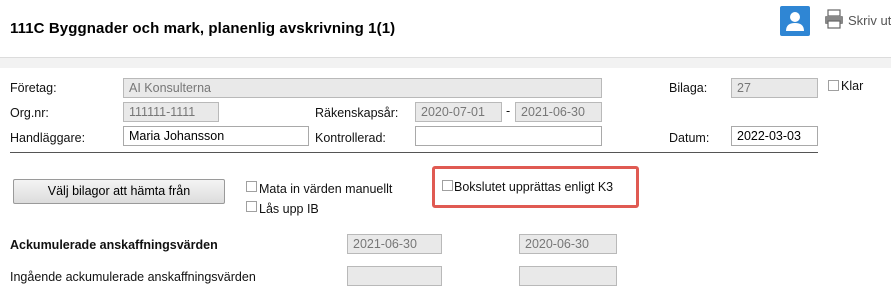 Image resolution: width=891 pixels, height=293 pixels. What do you see at coordinates (568, 244) in the screenshot?
I see `col2-date-field: 2020-06-30` at bounding box center [568, 244].